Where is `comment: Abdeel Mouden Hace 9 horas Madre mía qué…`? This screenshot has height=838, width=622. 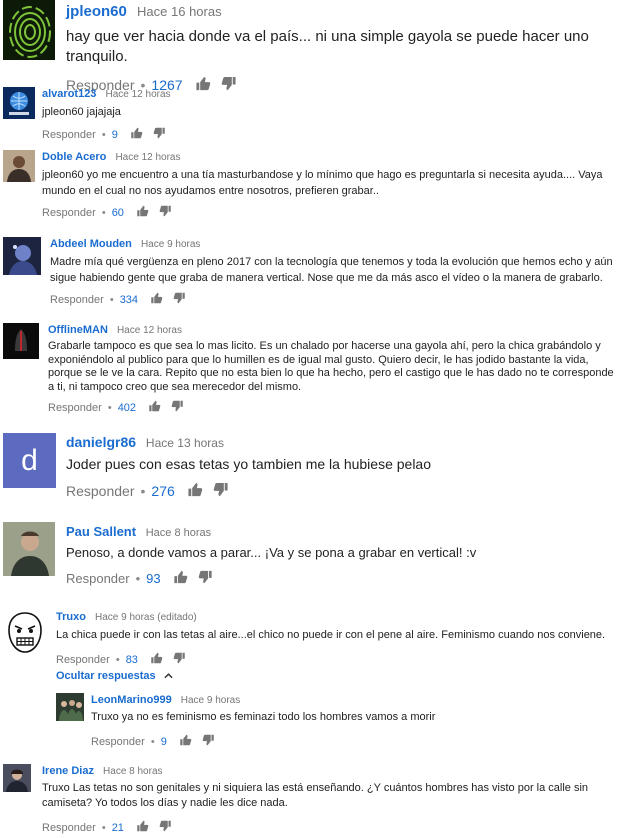 comment: Abdeel Mouden Hace 9 horas Madre mía qué… is located at coordinates (311, 272).